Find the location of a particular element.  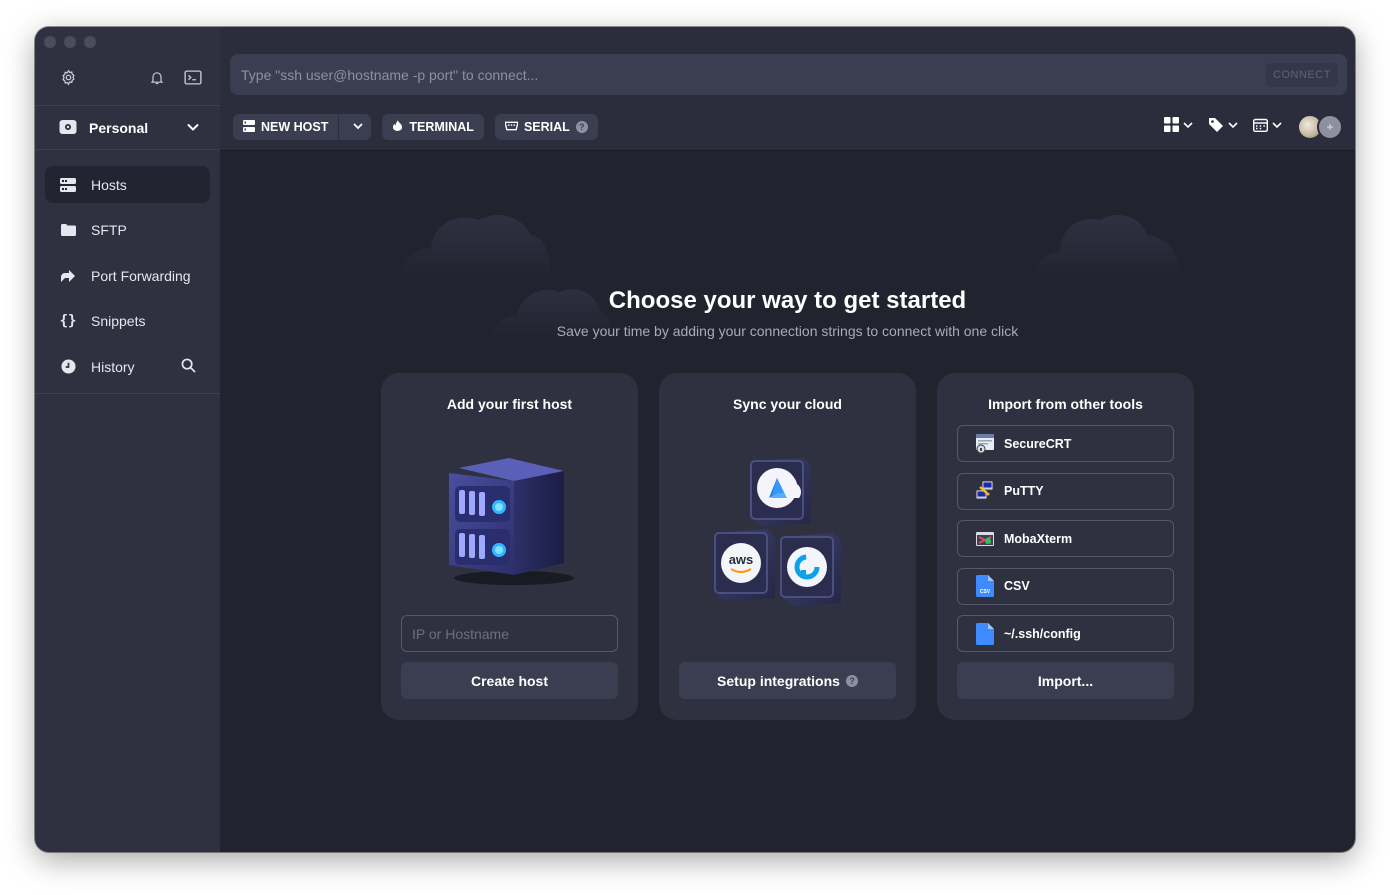

clock-icon is located at coordinates (68, 367).